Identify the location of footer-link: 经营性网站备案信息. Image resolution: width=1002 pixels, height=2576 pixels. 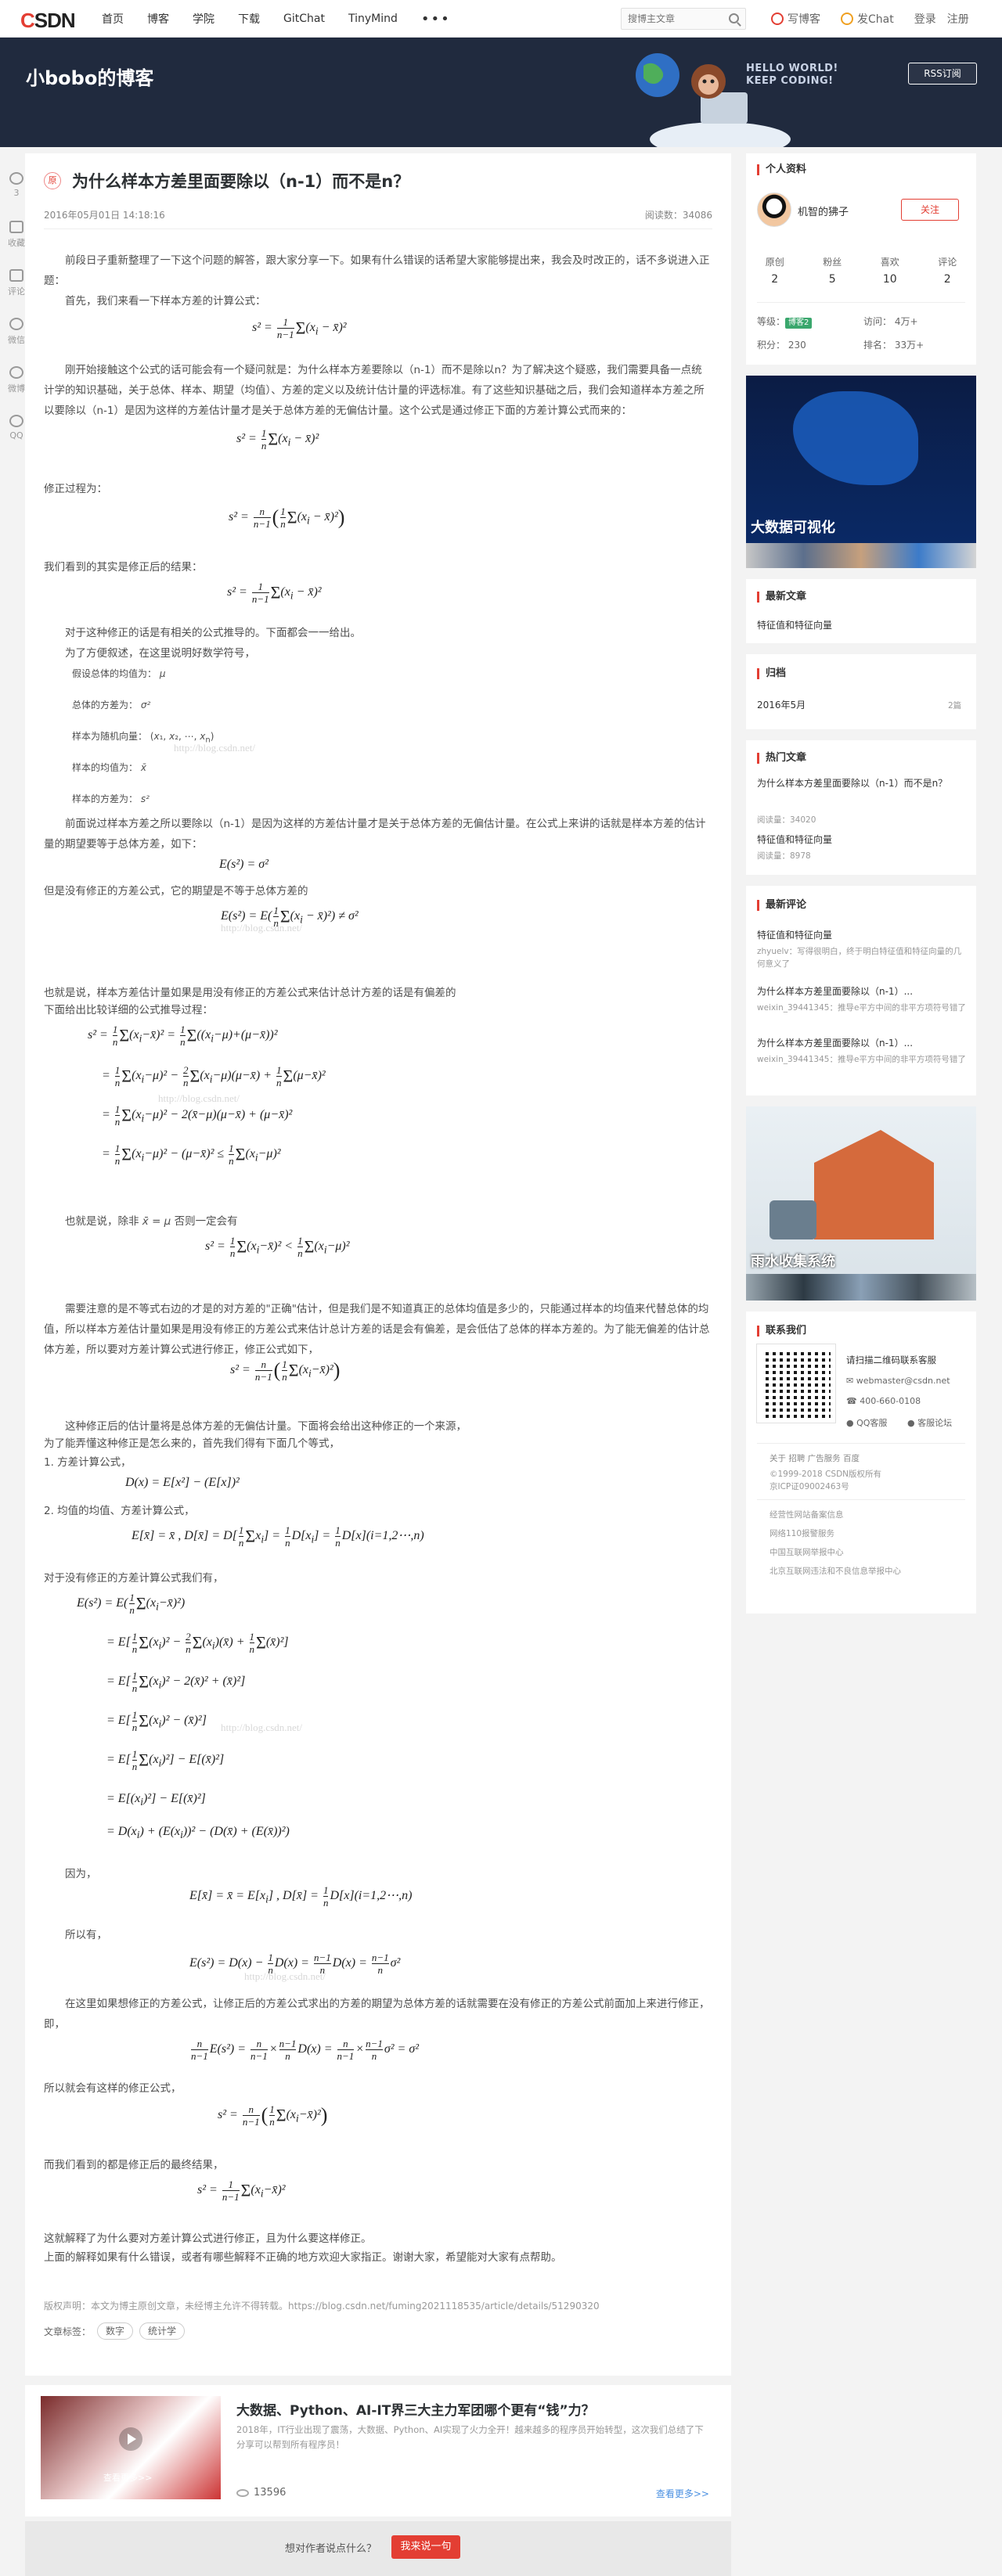
(807, 1515).